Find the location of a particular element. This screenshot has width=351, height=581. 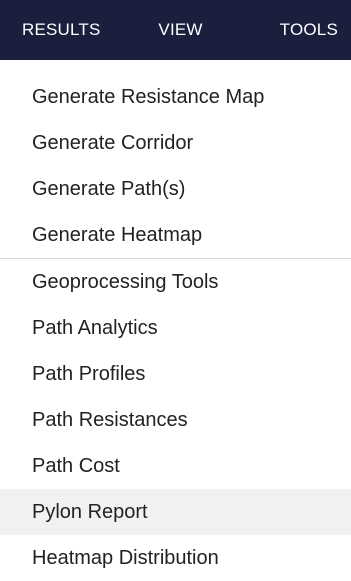

menu-item-geoprocessing-tools: Geoprocessing Tools is located at coordinates (175, 282).